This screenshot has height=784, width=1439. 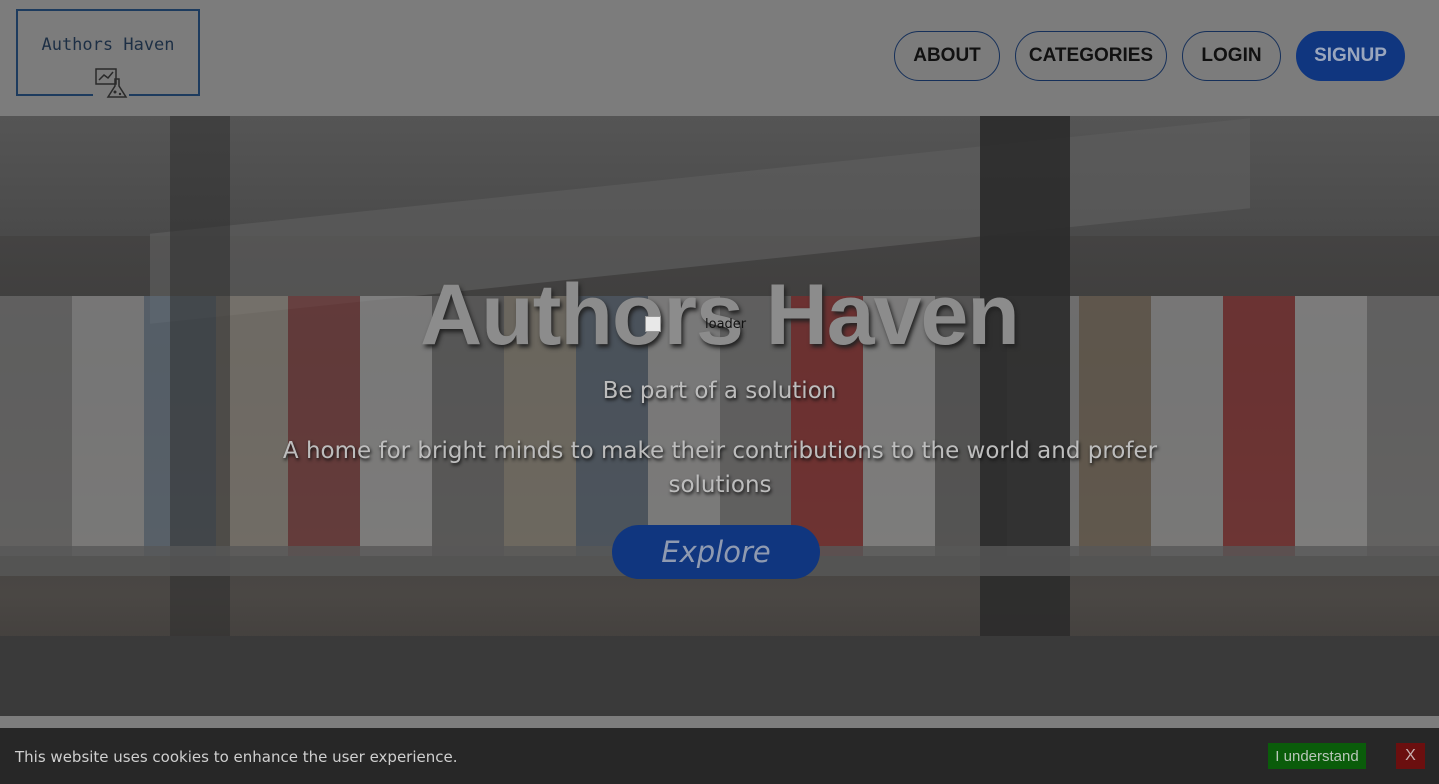 What do you see at coordinates (947, 56) in the screenshot?
I see `nav-about-button: ABOUT` at bounding box center [947, 56].